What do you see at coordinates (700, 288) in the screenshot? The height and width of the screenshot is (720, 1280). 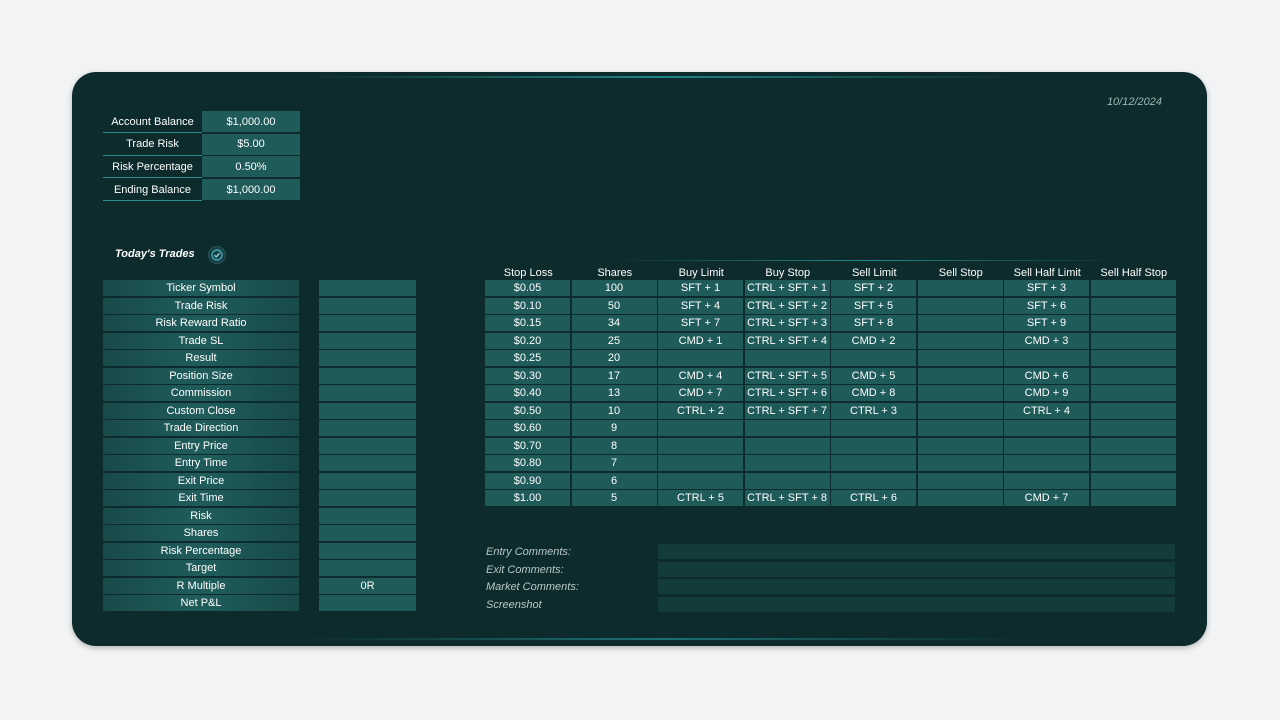 I see `table-cell-buy-limit: SFT + 1` at bounding box center [700, 288].